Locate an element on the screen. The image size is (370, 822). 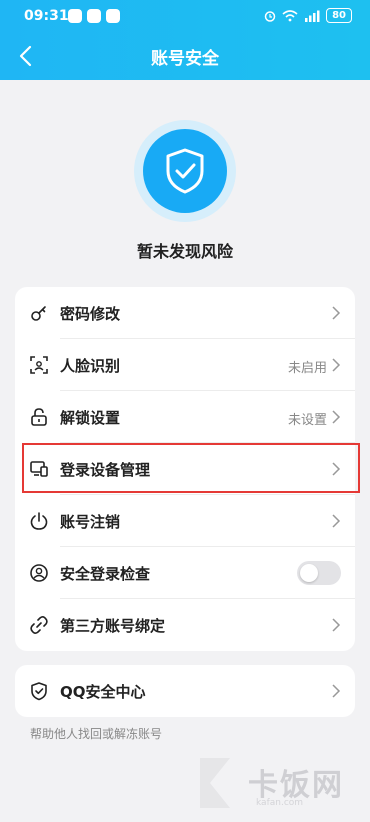
secure-login-toggle is located at coordinates (319, 573).